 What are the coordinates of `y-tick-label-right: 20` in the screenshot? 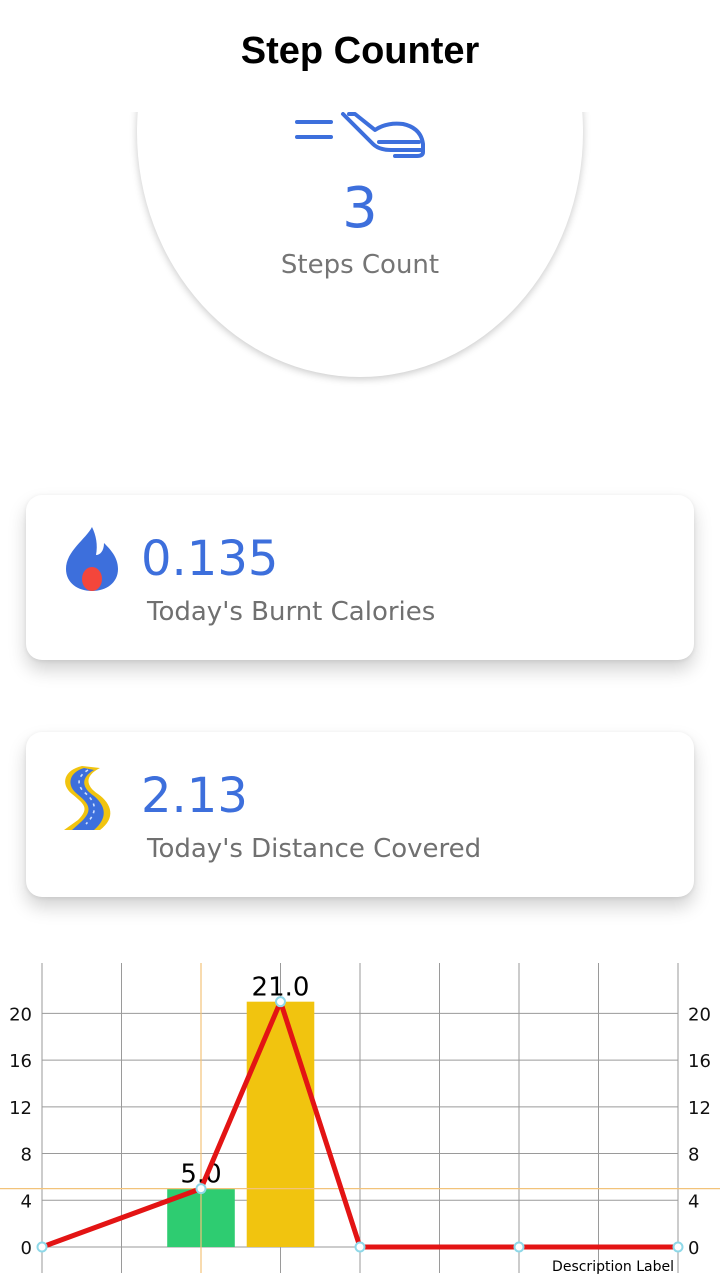 It's located at (699, 1014).